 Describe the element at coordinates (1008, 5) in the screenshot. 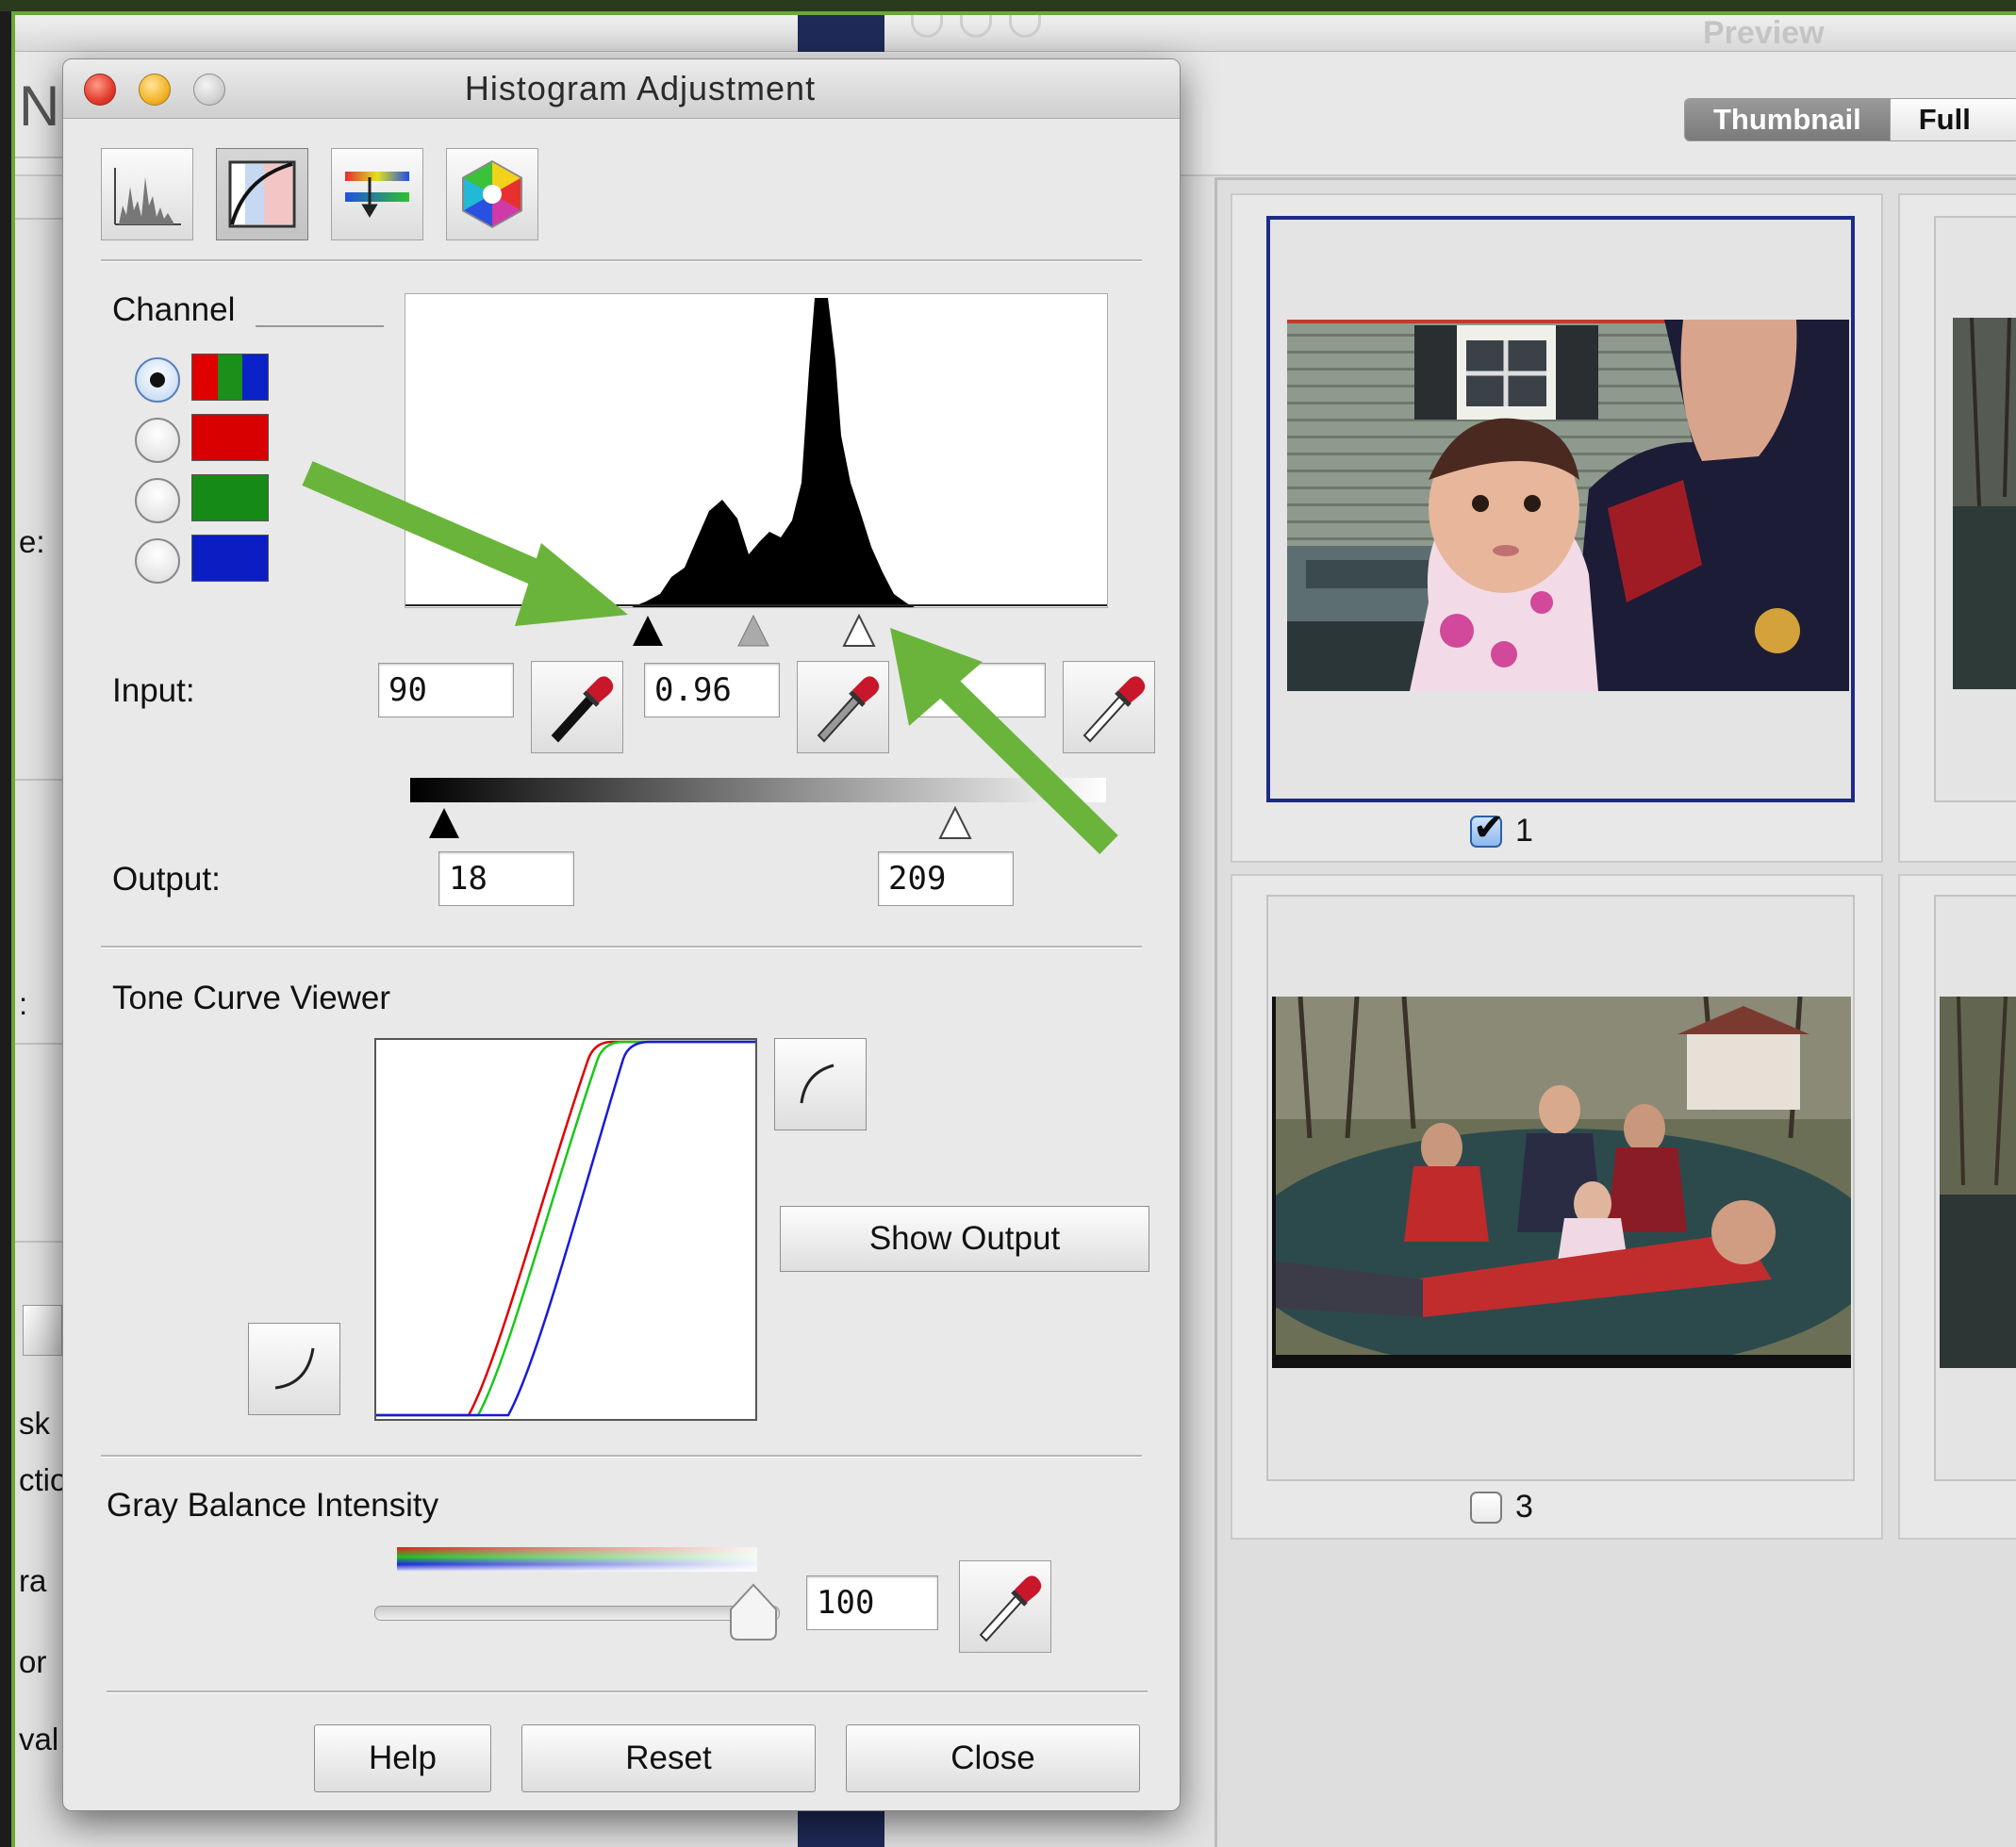

I see `desktop-edge` at that location.